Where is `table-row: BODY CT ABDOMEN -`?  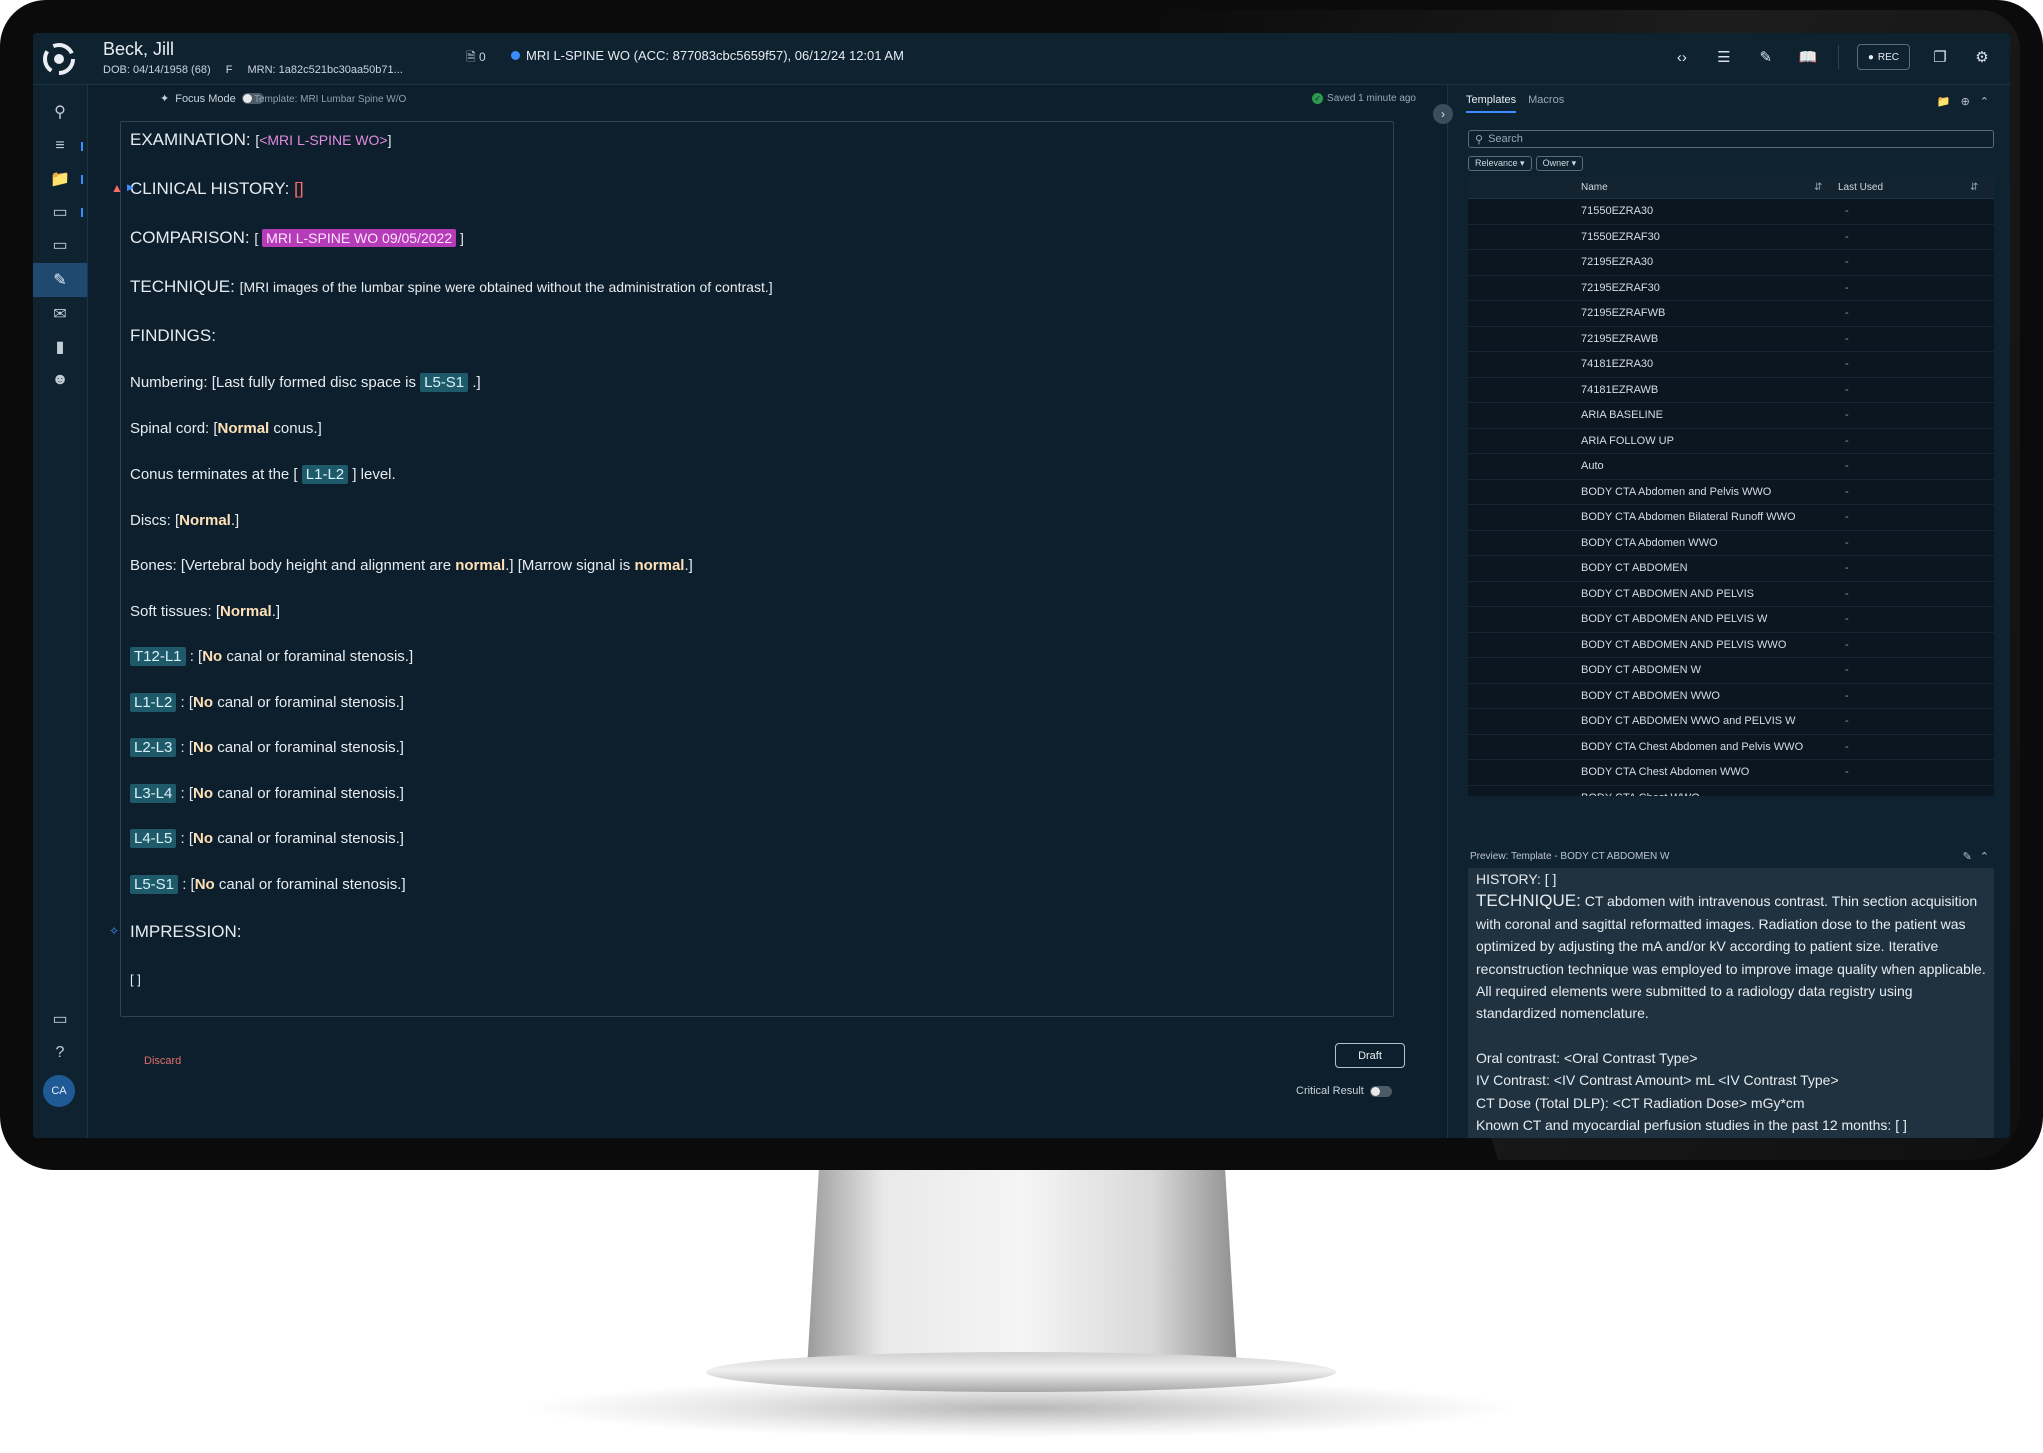 table-row: BODY CT ABDOMEN - is located at coordinates (1731, 569).